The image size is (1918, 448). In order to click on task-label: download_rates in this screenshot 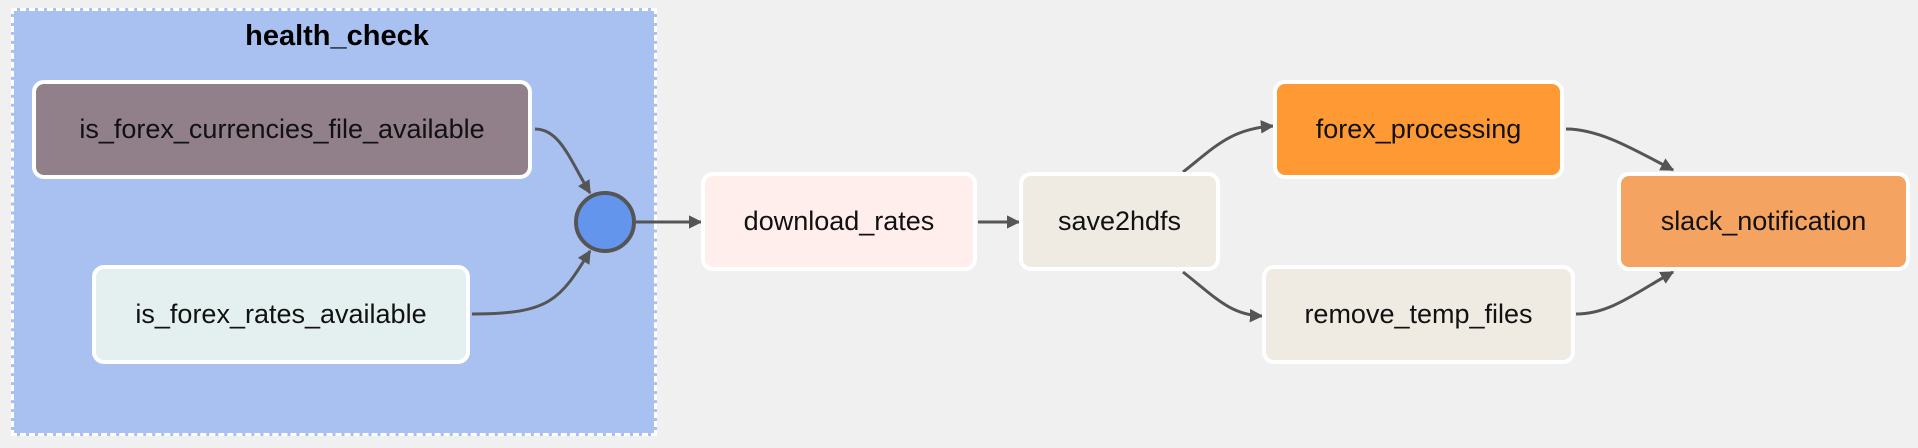, I will do `click(839, 221)`.